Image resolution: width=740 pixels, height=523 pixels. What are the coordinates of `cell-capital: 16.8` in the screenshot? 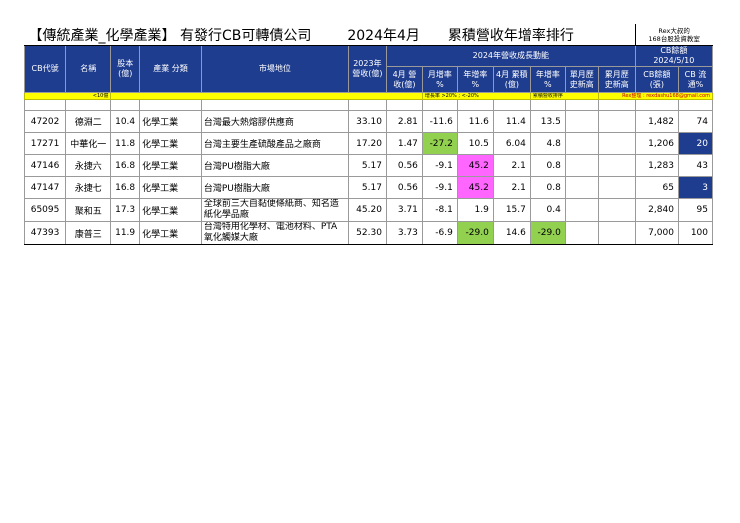 It's located at (125, 165).